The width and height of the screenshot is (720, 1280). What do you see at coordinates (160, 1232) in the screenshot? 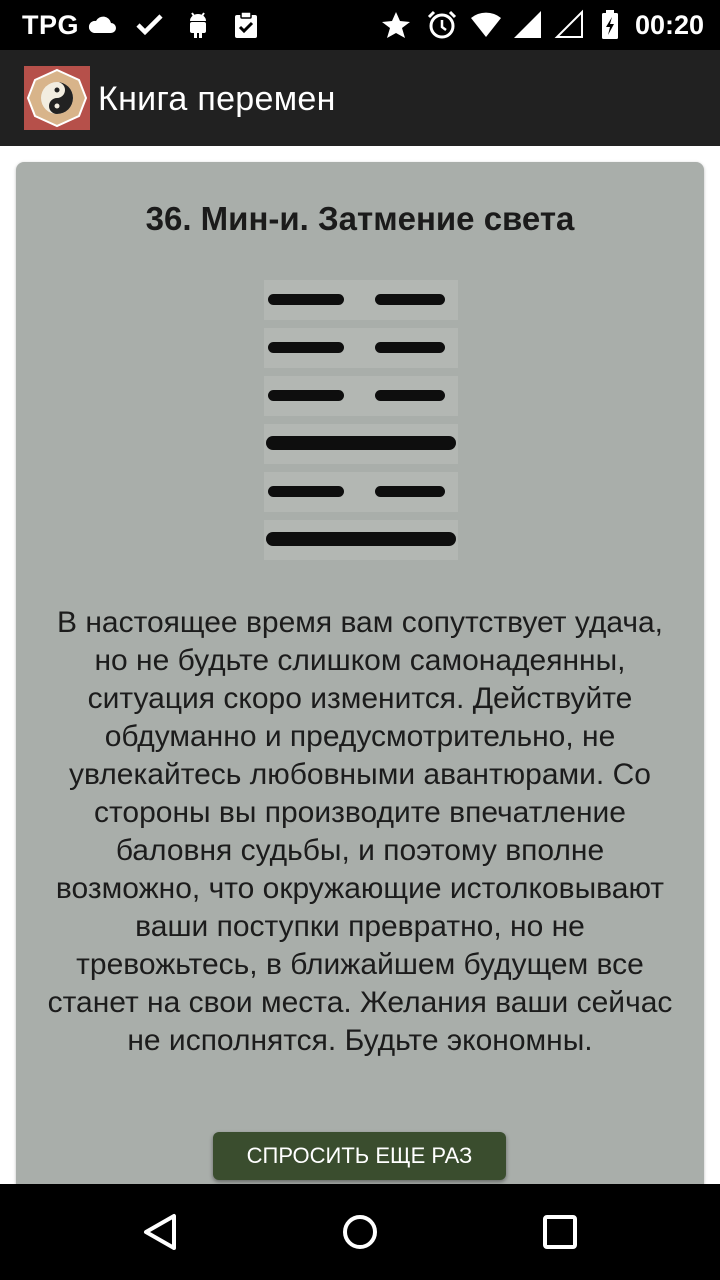
I see `back-icon` at bounding box center [160, 1232].